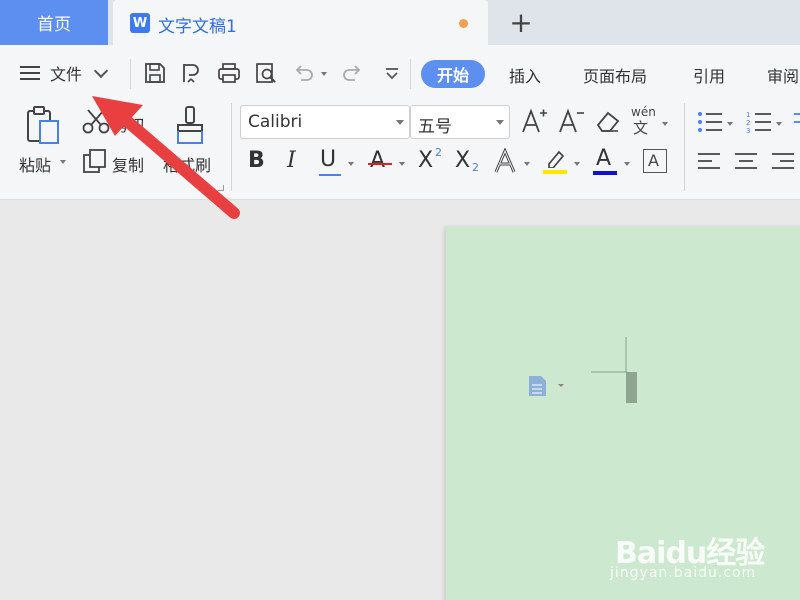  Describe the element at coordinates (641, 128) in the screenshot. I see `phonetic-guide-icon: 文` at that location.